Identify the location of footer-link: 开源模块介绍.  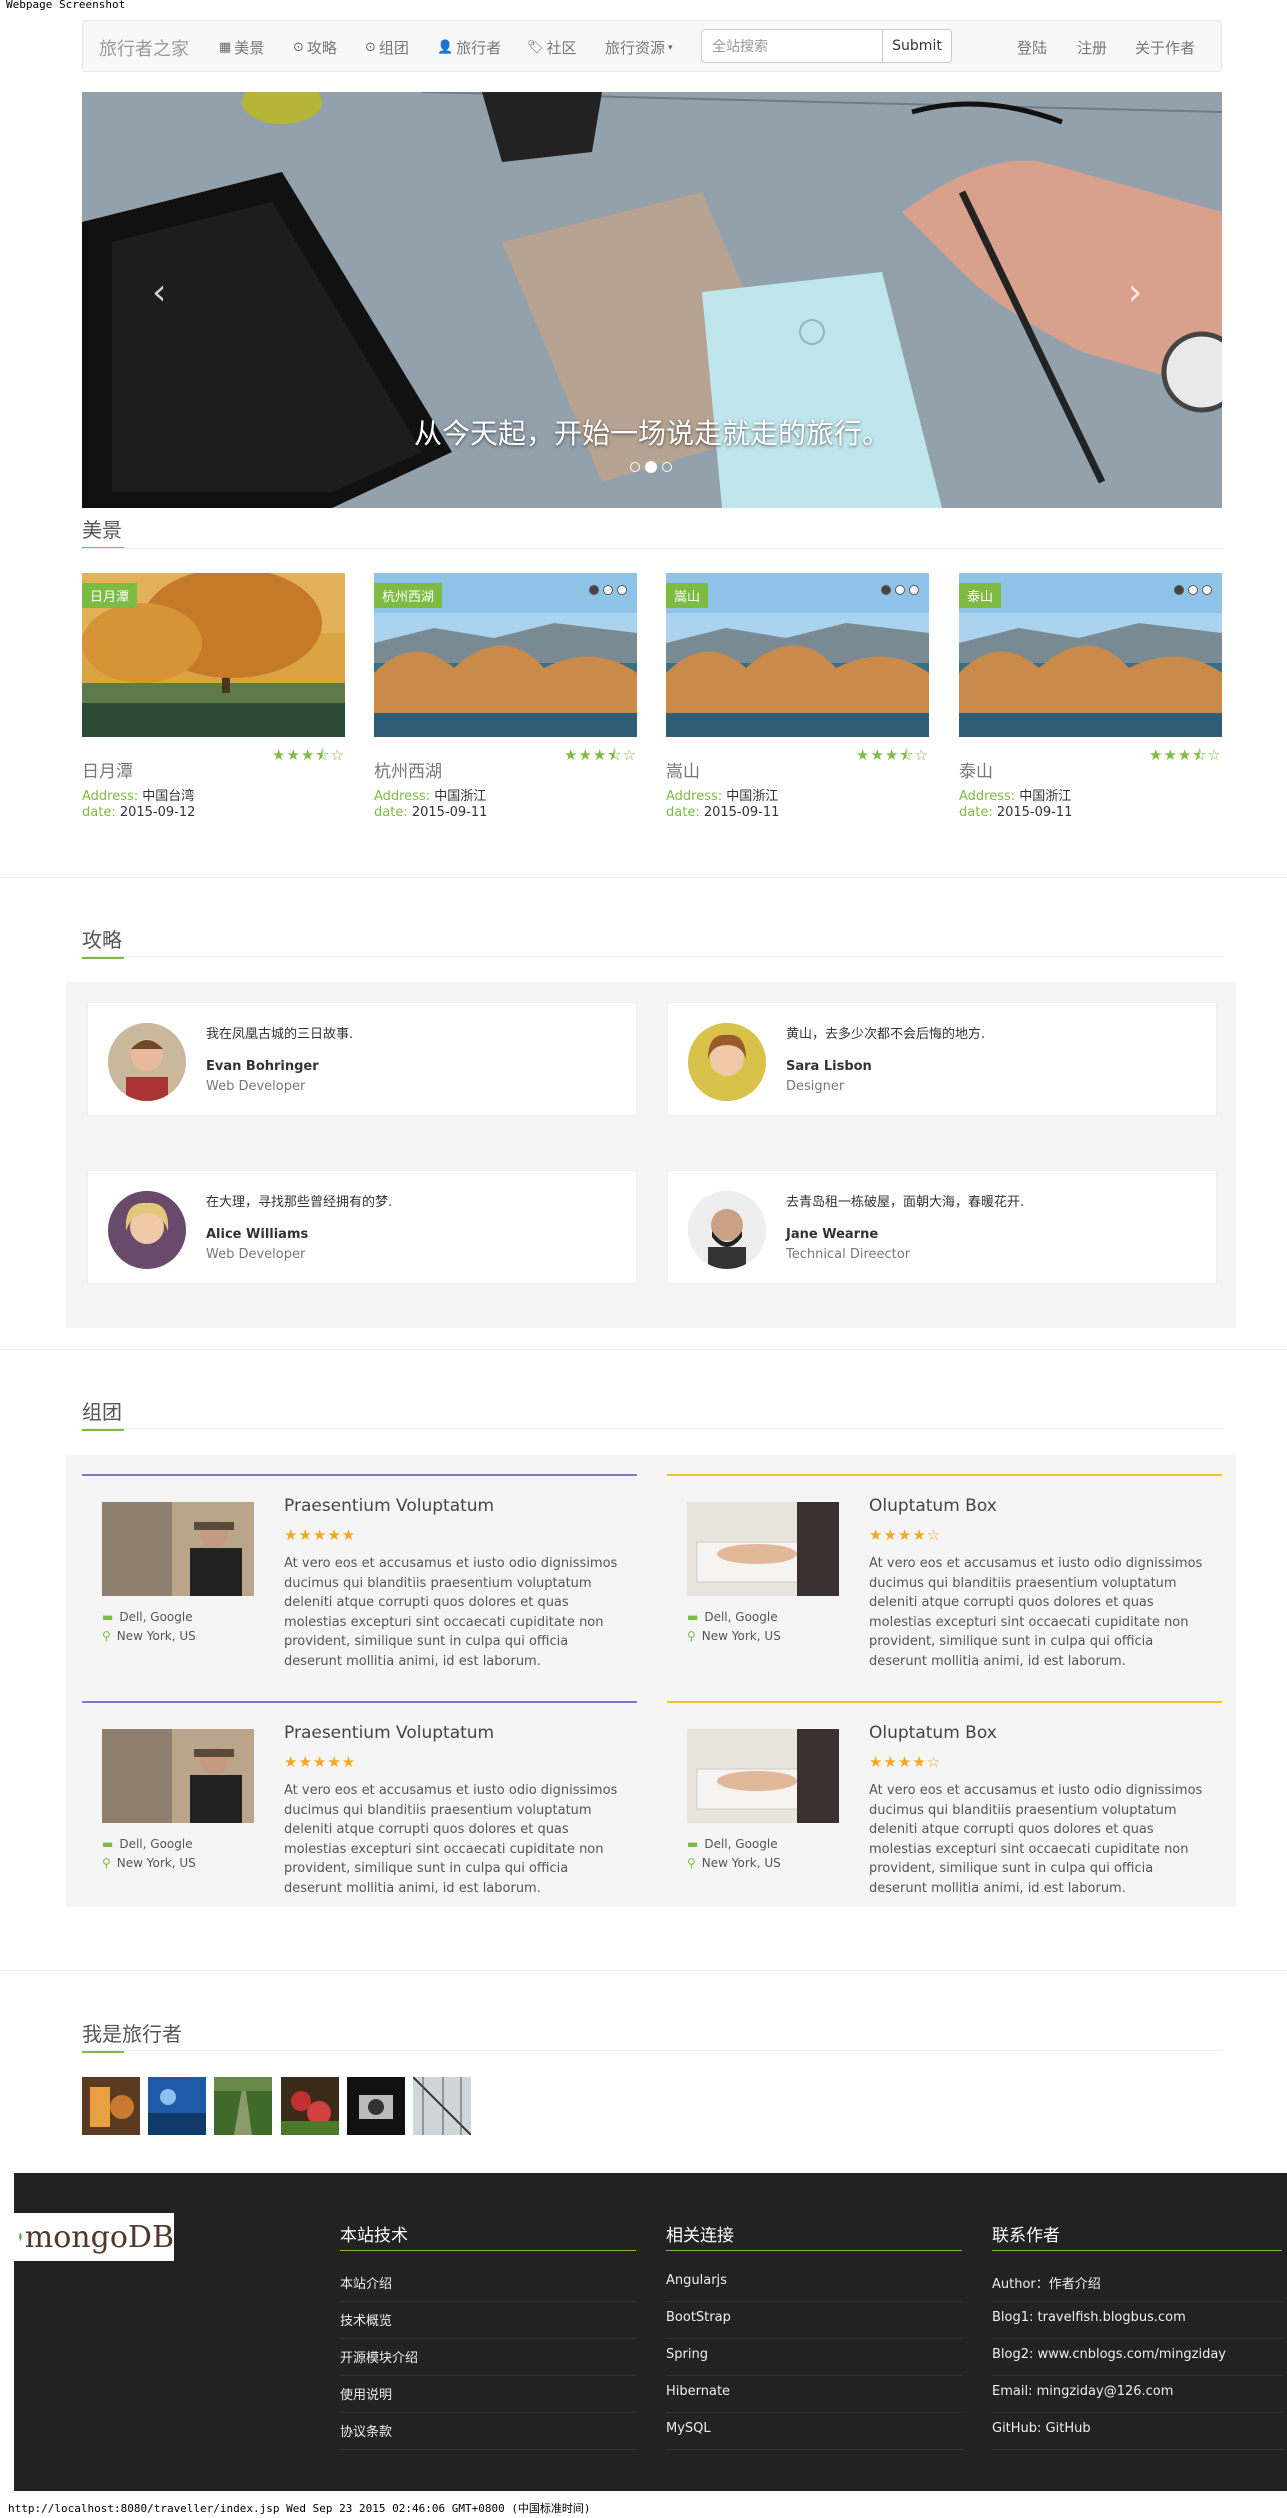
(488, 2357).